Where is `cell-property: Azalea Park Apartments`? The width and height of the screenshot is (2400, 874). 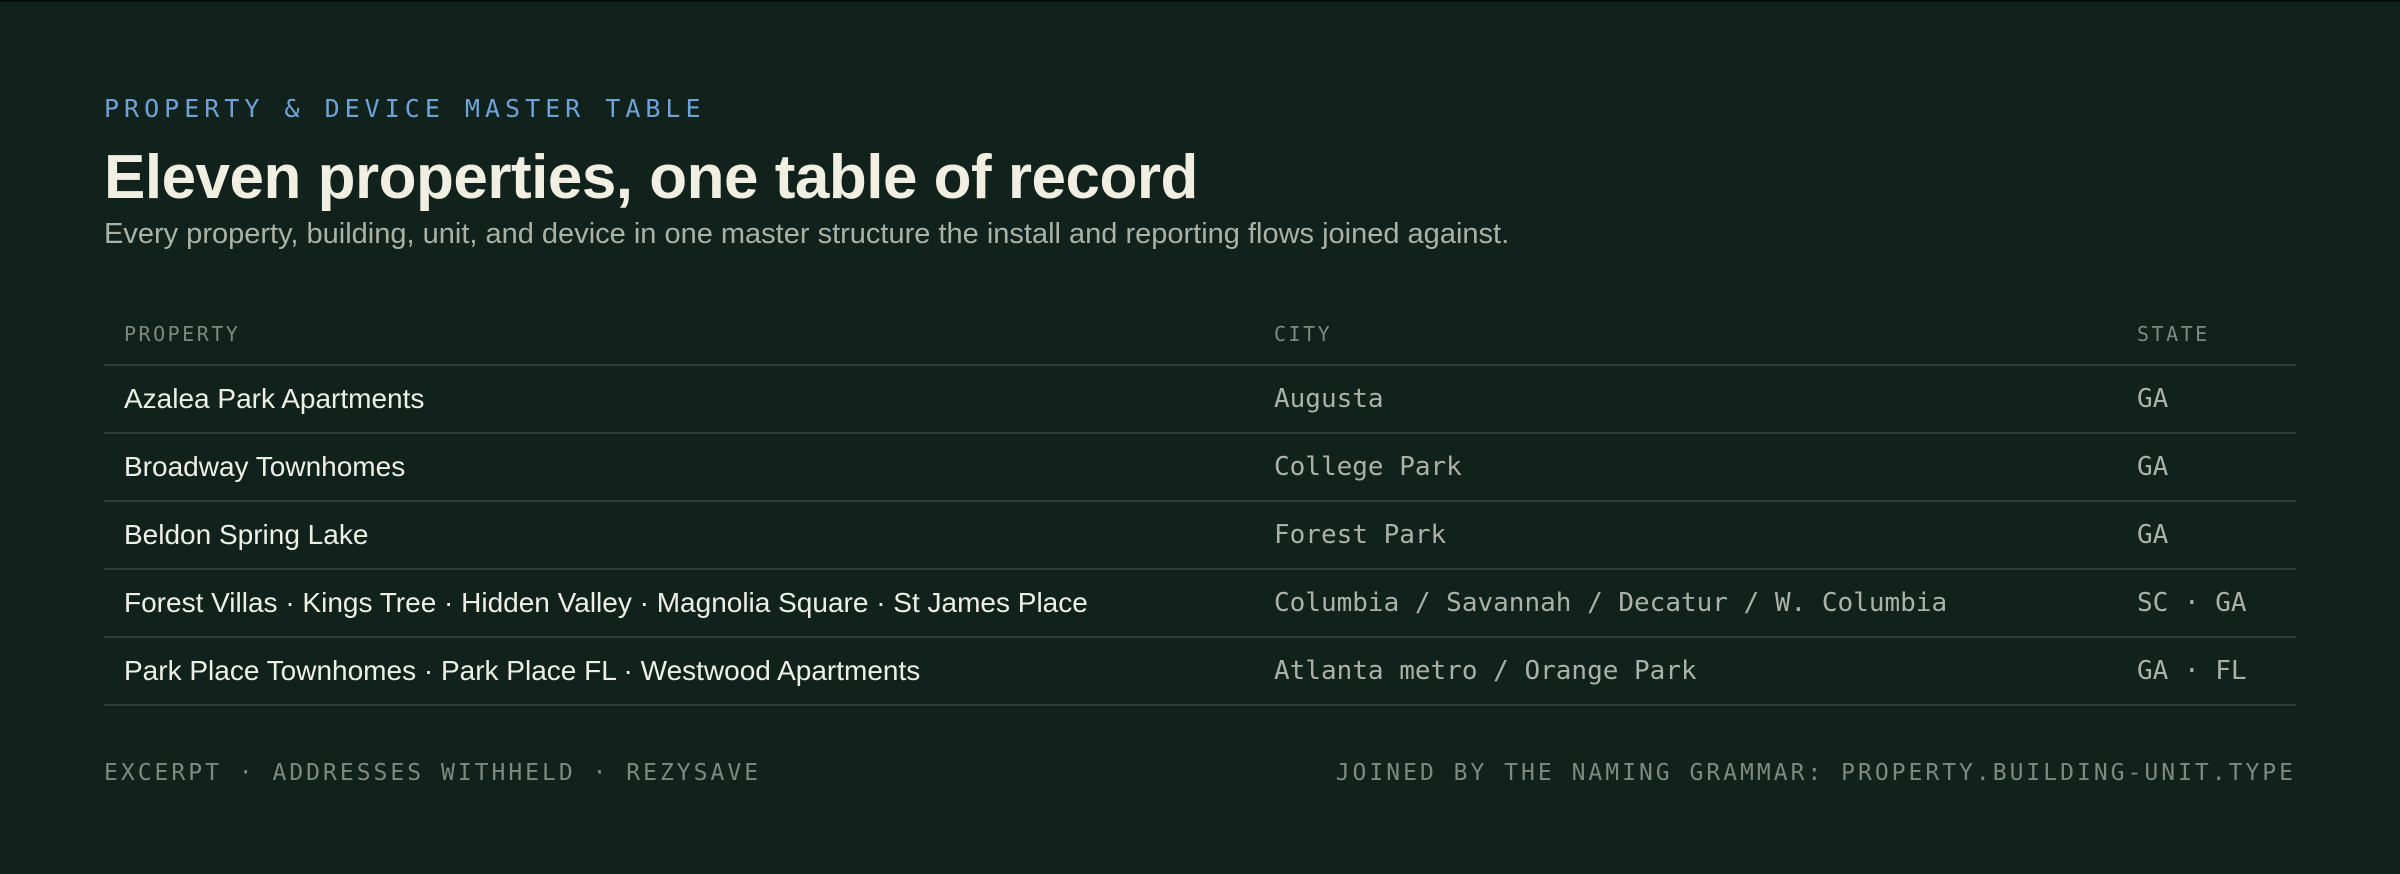
cell-property: Azalea Park Apartments is located at coordinates (679, 399).